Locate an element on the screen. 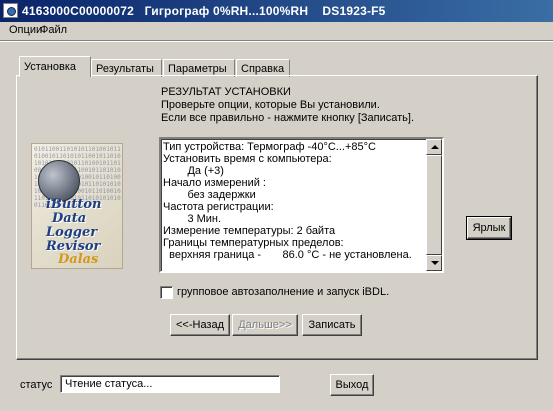 The image size is (553, 411). app-icon is located at coordinates (10, 10).